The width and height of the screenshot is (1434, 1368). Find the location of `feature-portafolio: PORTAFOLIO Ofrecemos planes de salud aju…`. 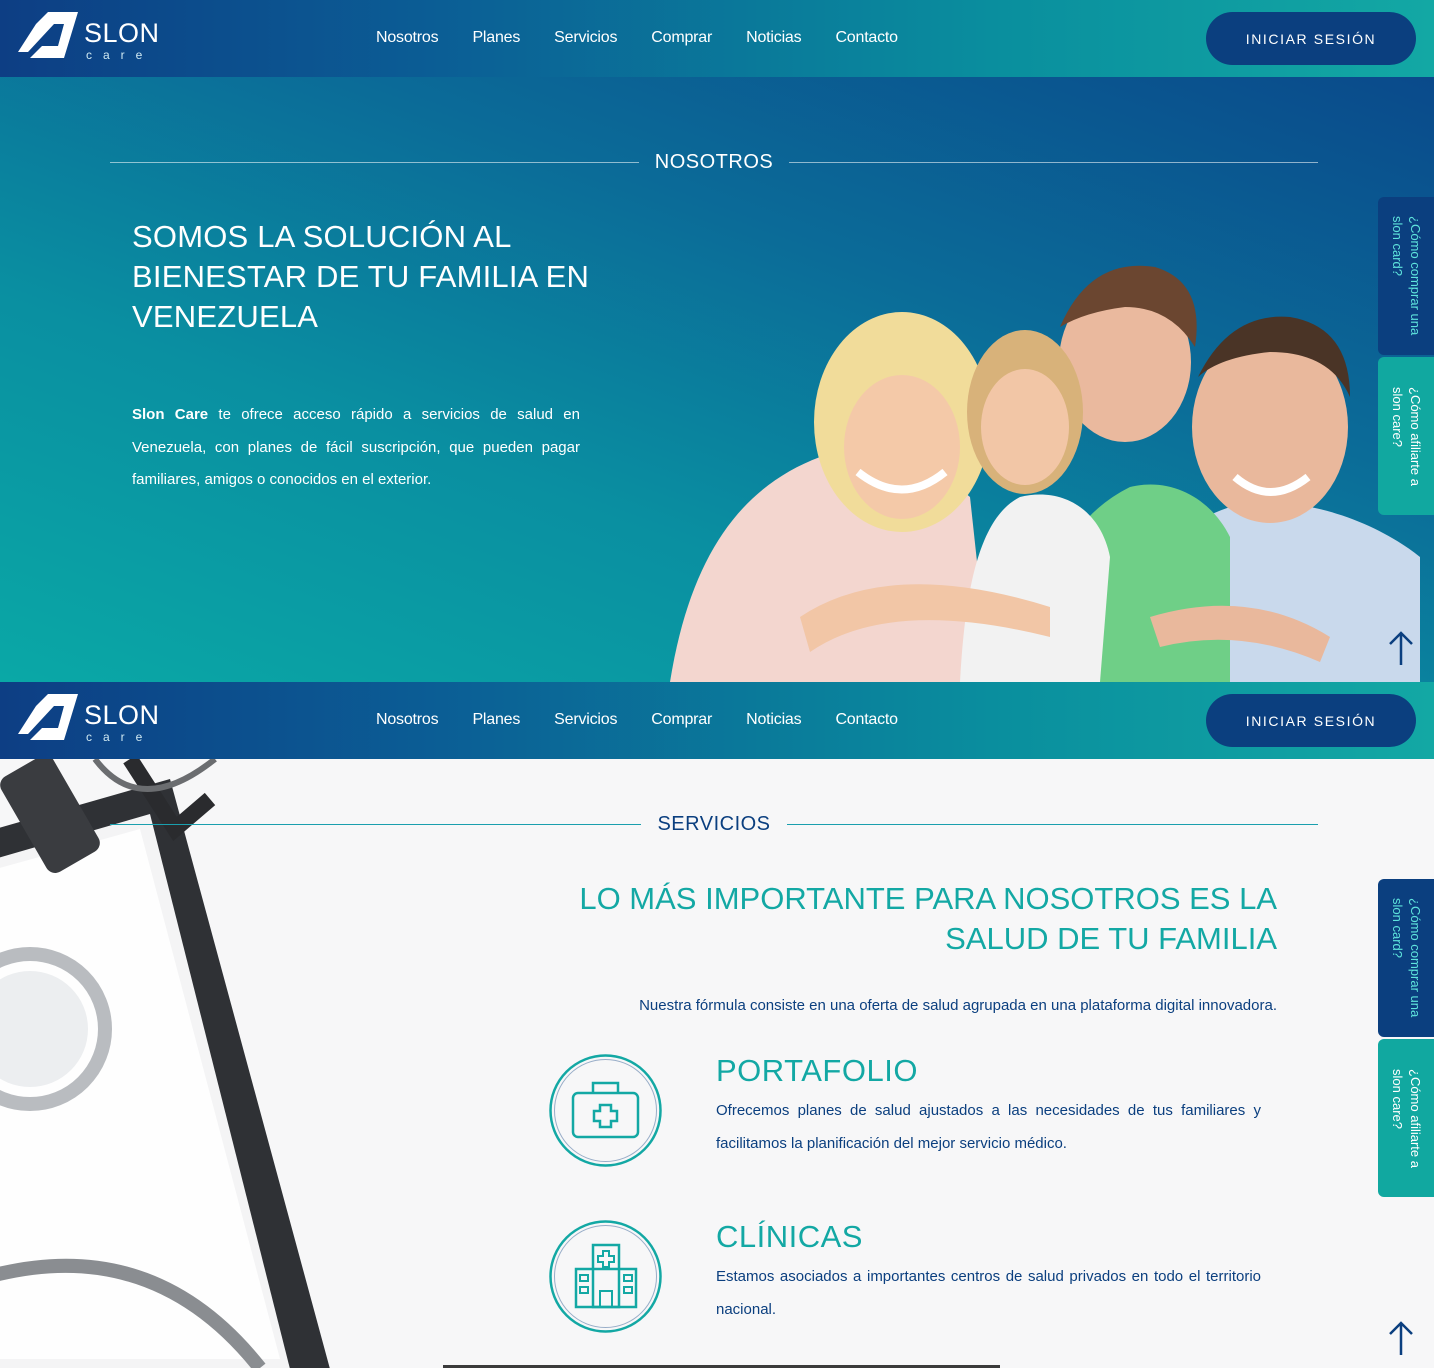

feature-portafolio: PORTAFOLIO Ofrecemos planes de salud aju… is located at coordinates (908, 1113).